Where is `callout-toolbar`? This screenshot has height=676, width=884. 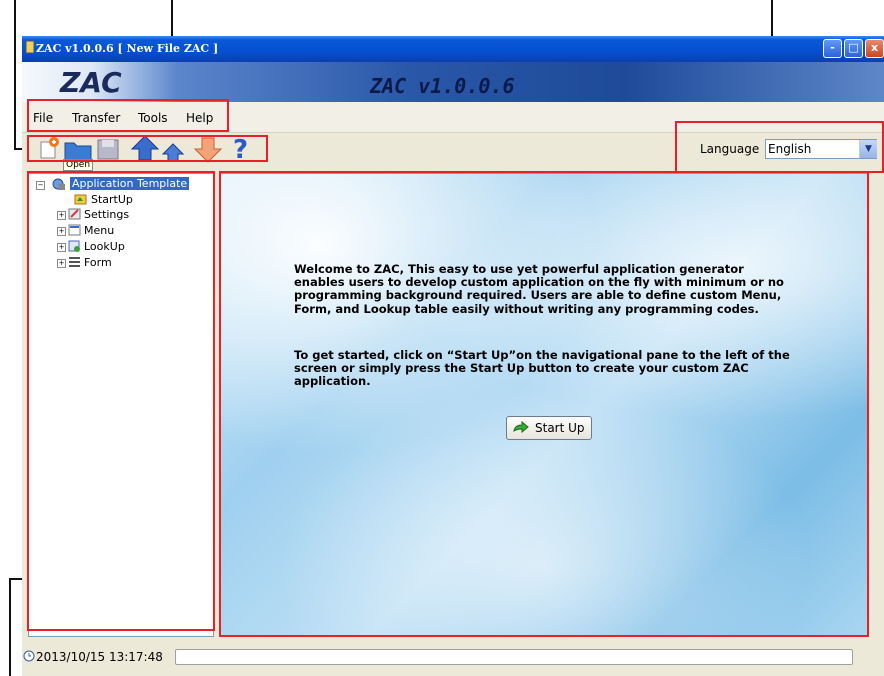 callout-toolbar is located at coordinates (147, 148).